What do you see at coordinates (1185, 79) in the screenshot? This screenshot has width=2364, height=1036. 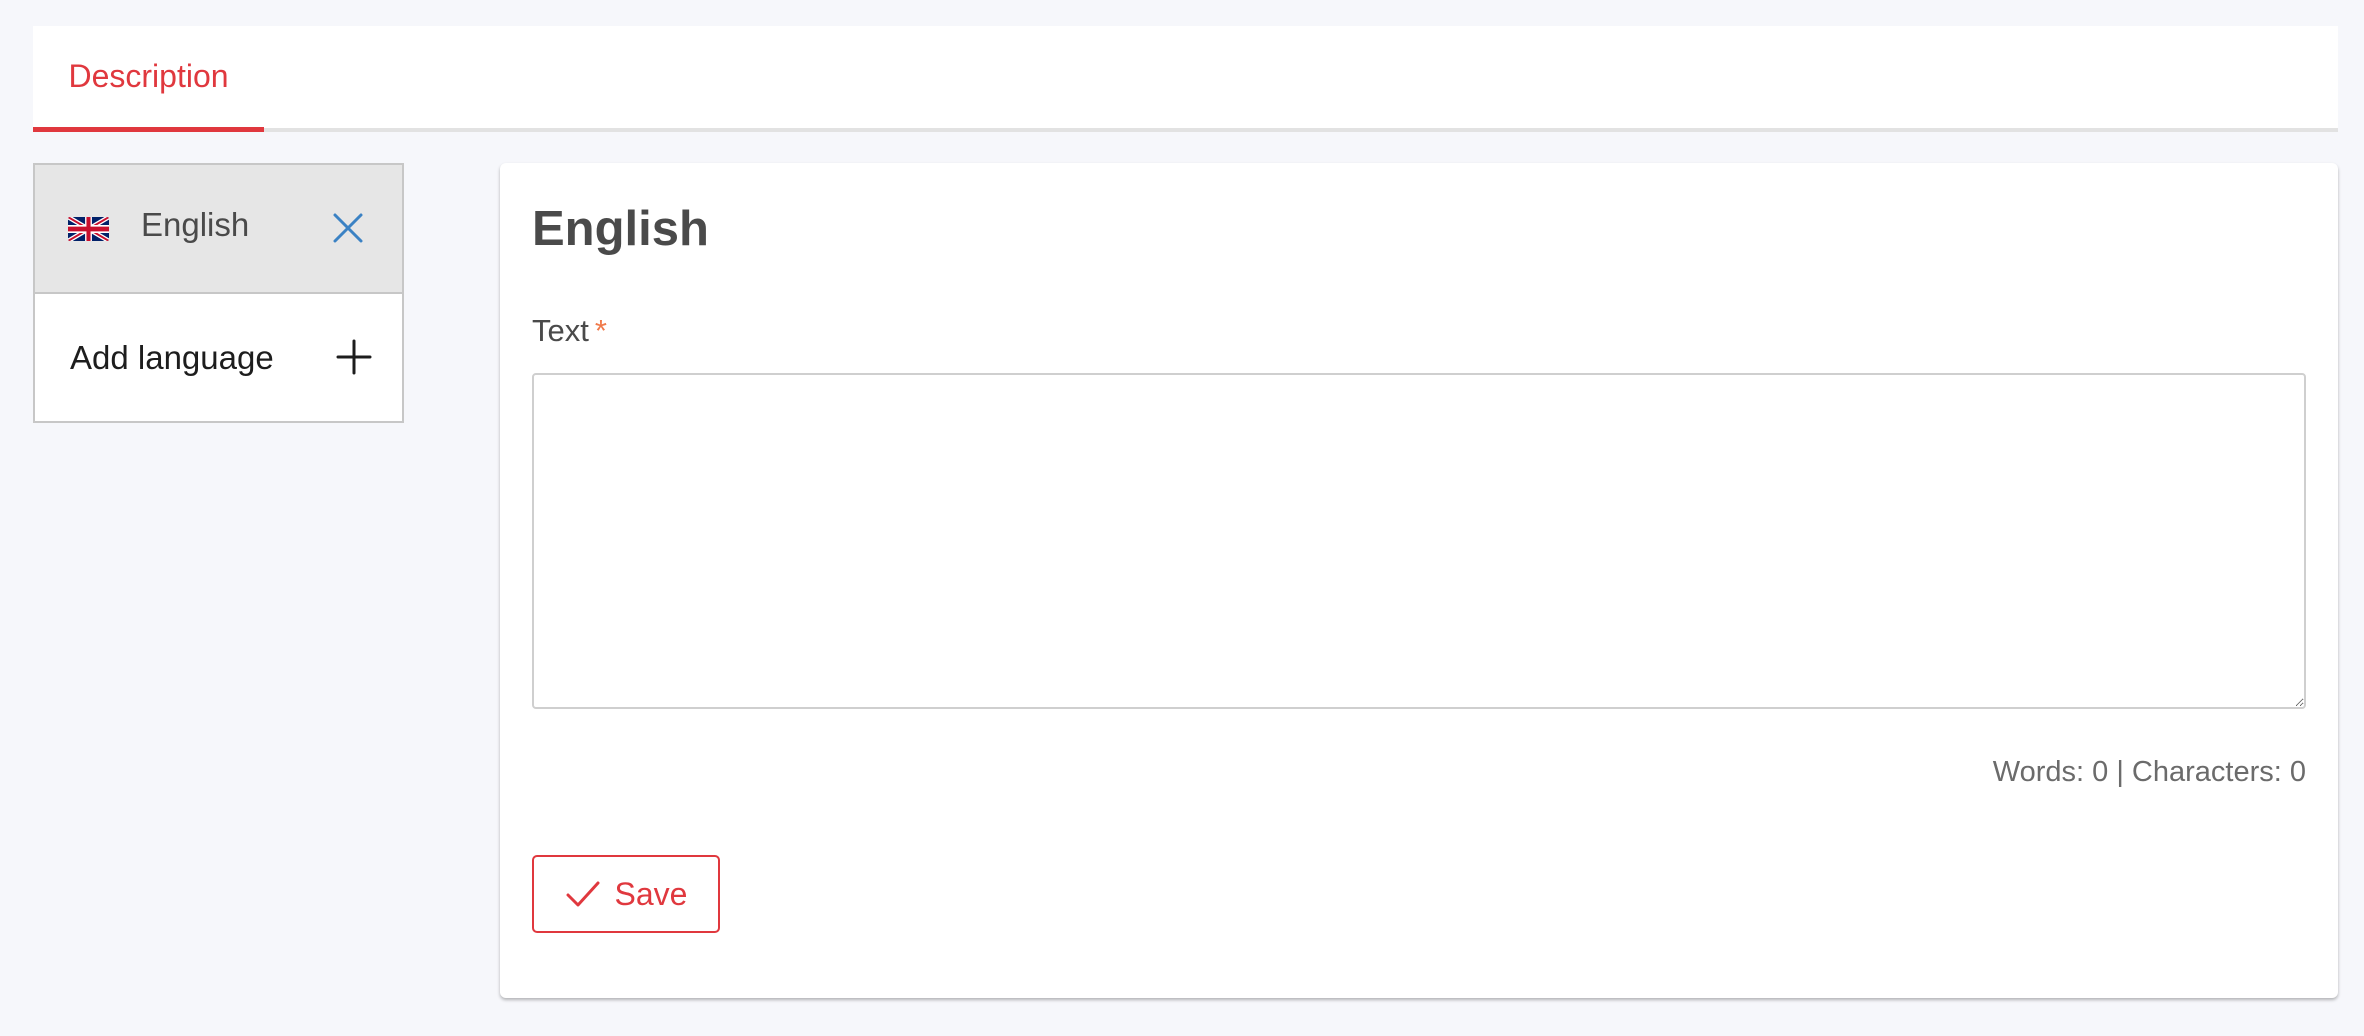 I see `tab-bar: Description` at bounding box center [1185, 79].